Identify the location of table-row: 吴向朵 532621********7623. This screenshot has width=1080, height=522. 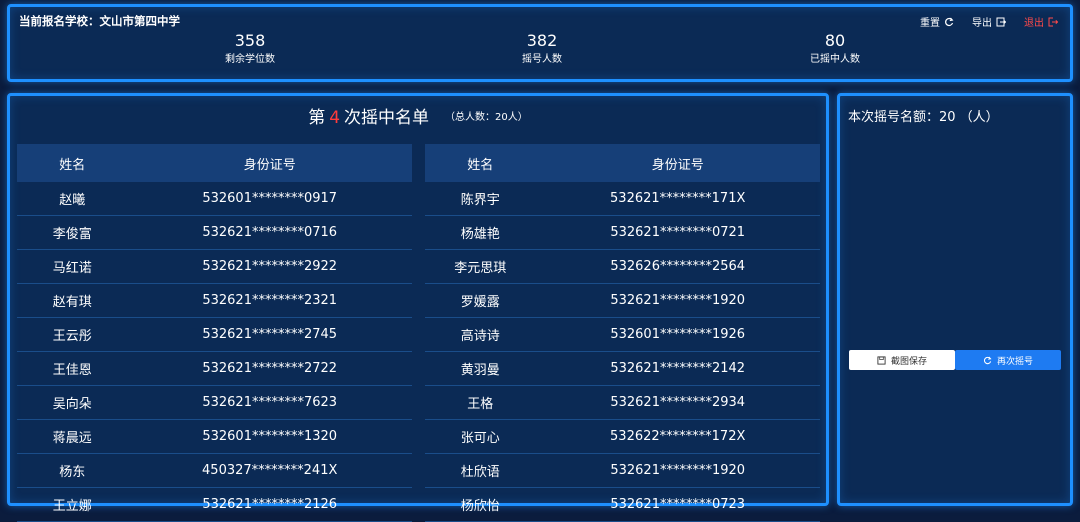
(214, 402).